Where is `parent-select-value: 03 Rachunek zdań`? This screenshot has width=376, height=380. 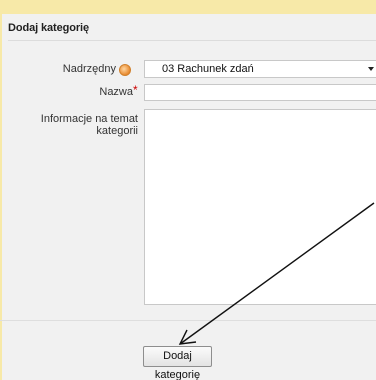
parent-select-value: 03 Rachunek zdań is located at coordinates (208, 69).